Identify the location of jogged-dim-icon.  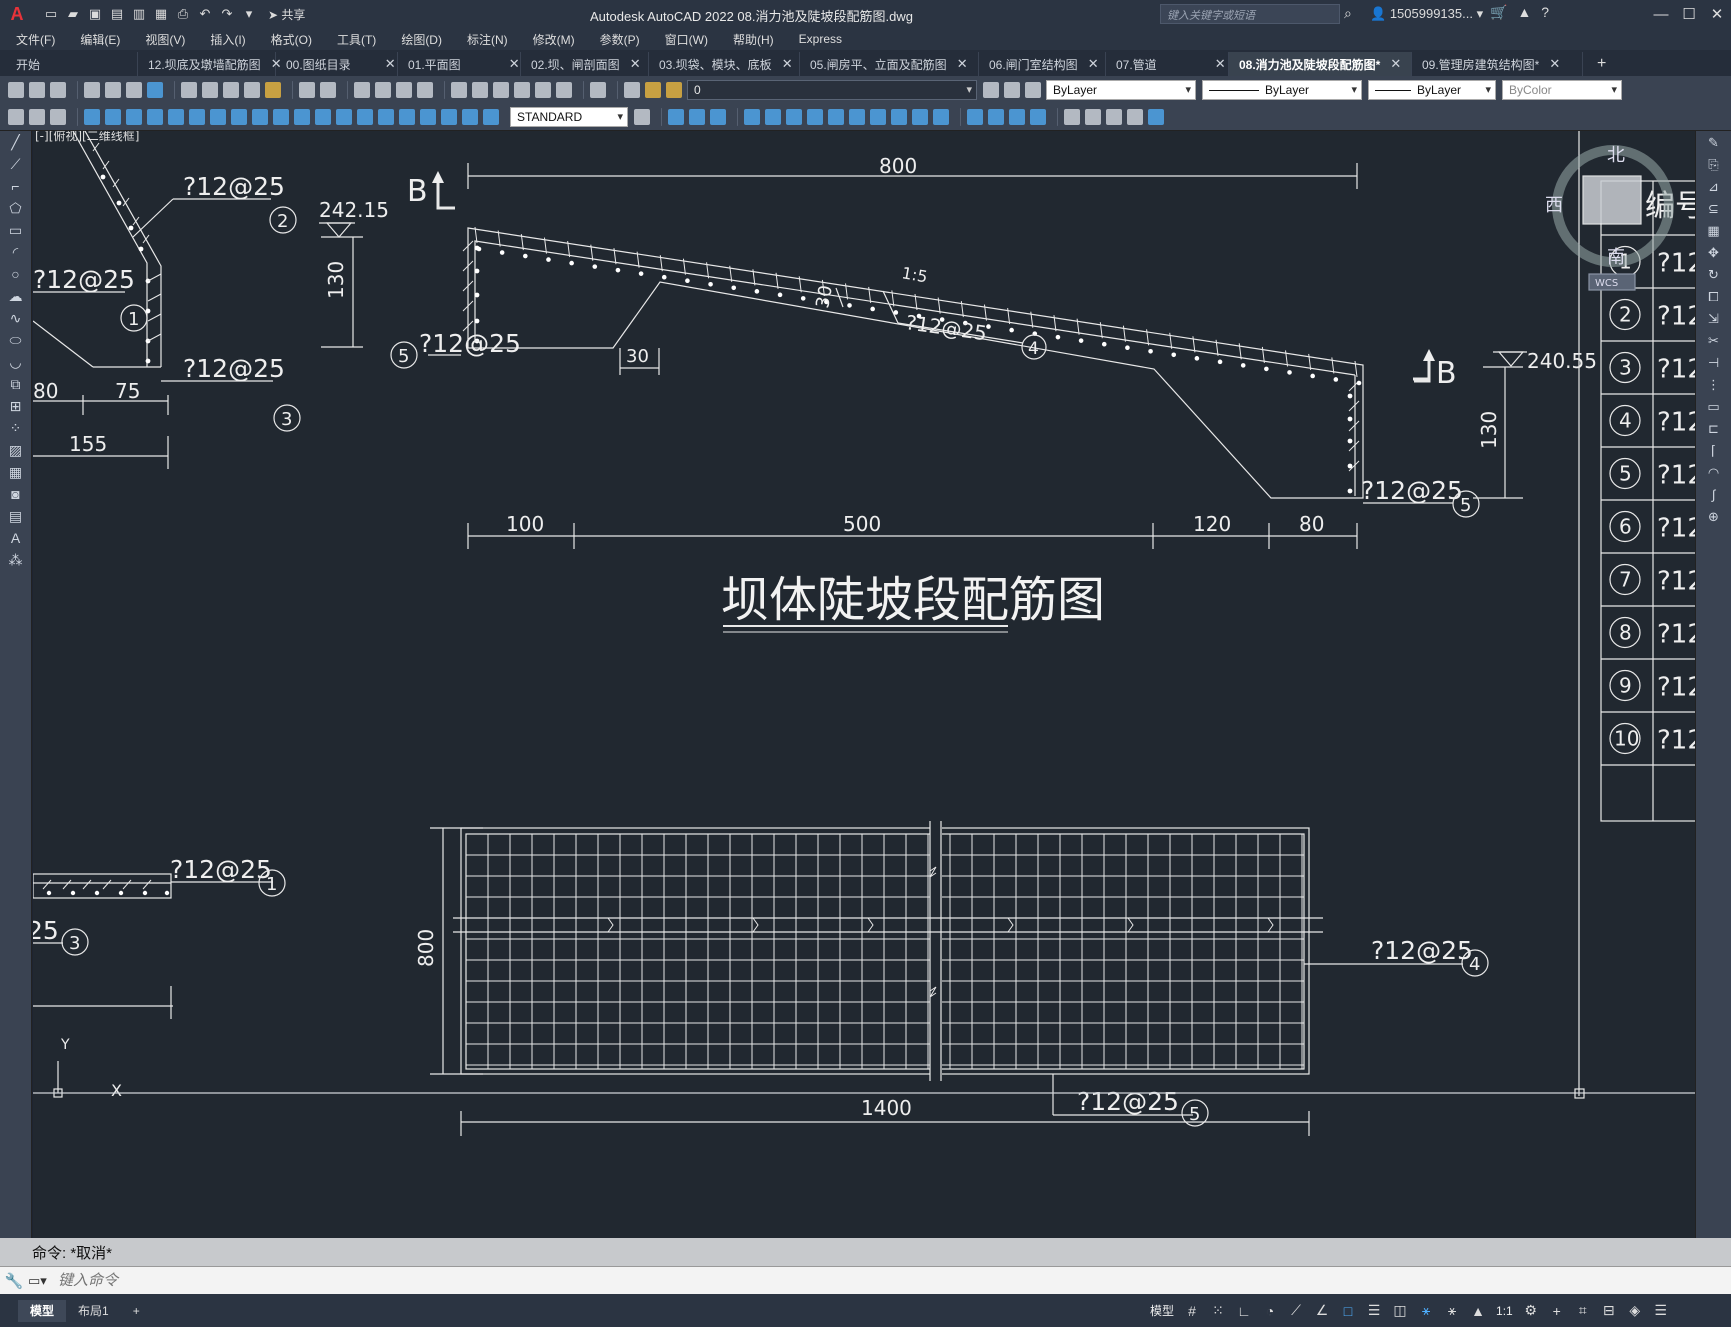
(197, 117).